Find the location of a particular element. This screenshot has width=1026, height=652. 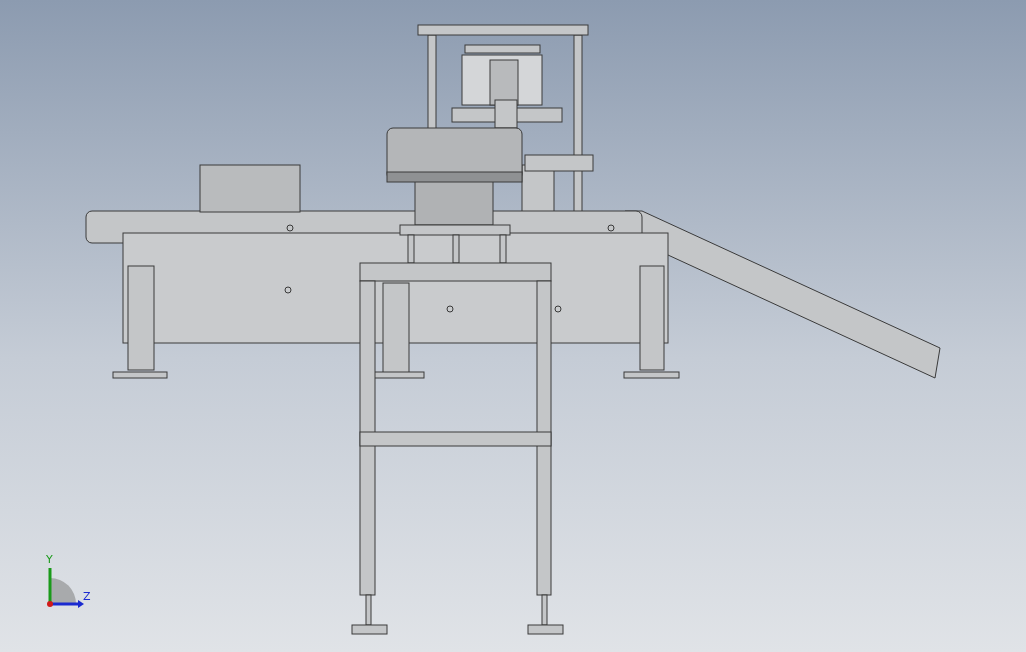

axis-triad-icon is located at coordinates (65, 588).